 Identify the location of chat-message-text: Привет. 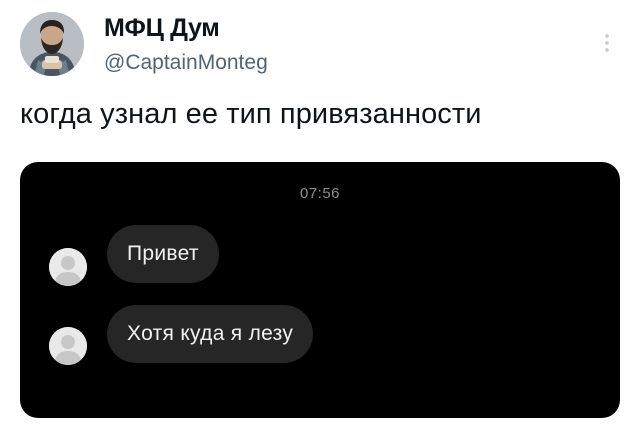
(163, 253).